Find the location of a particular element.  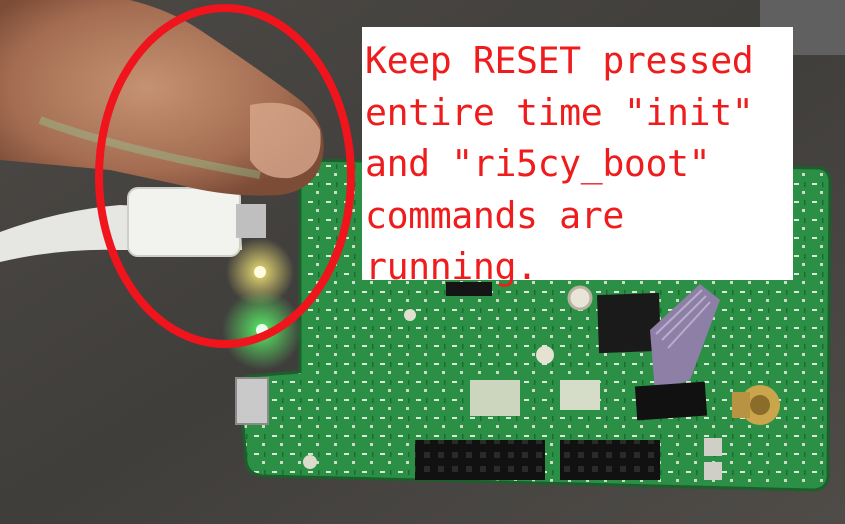

ribbon-connector is located at coordinates (671, 401).